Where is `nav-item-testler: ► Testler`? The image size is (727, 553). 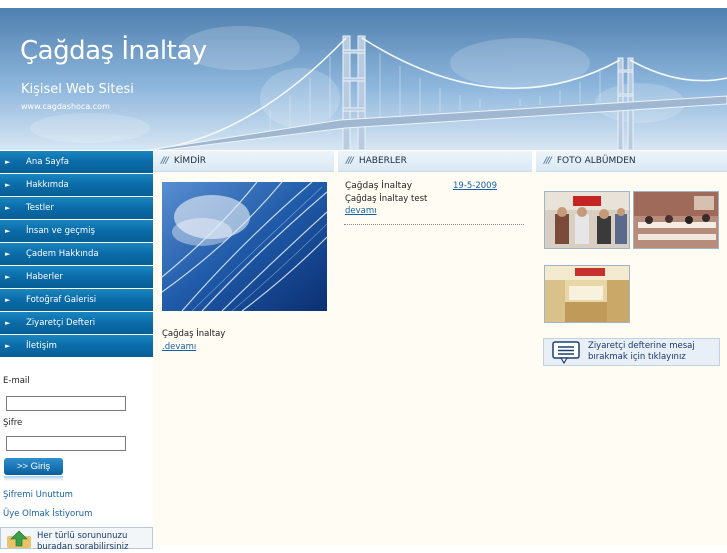
nav-item-testler: ► Testler is located at coordinates (76, 208).